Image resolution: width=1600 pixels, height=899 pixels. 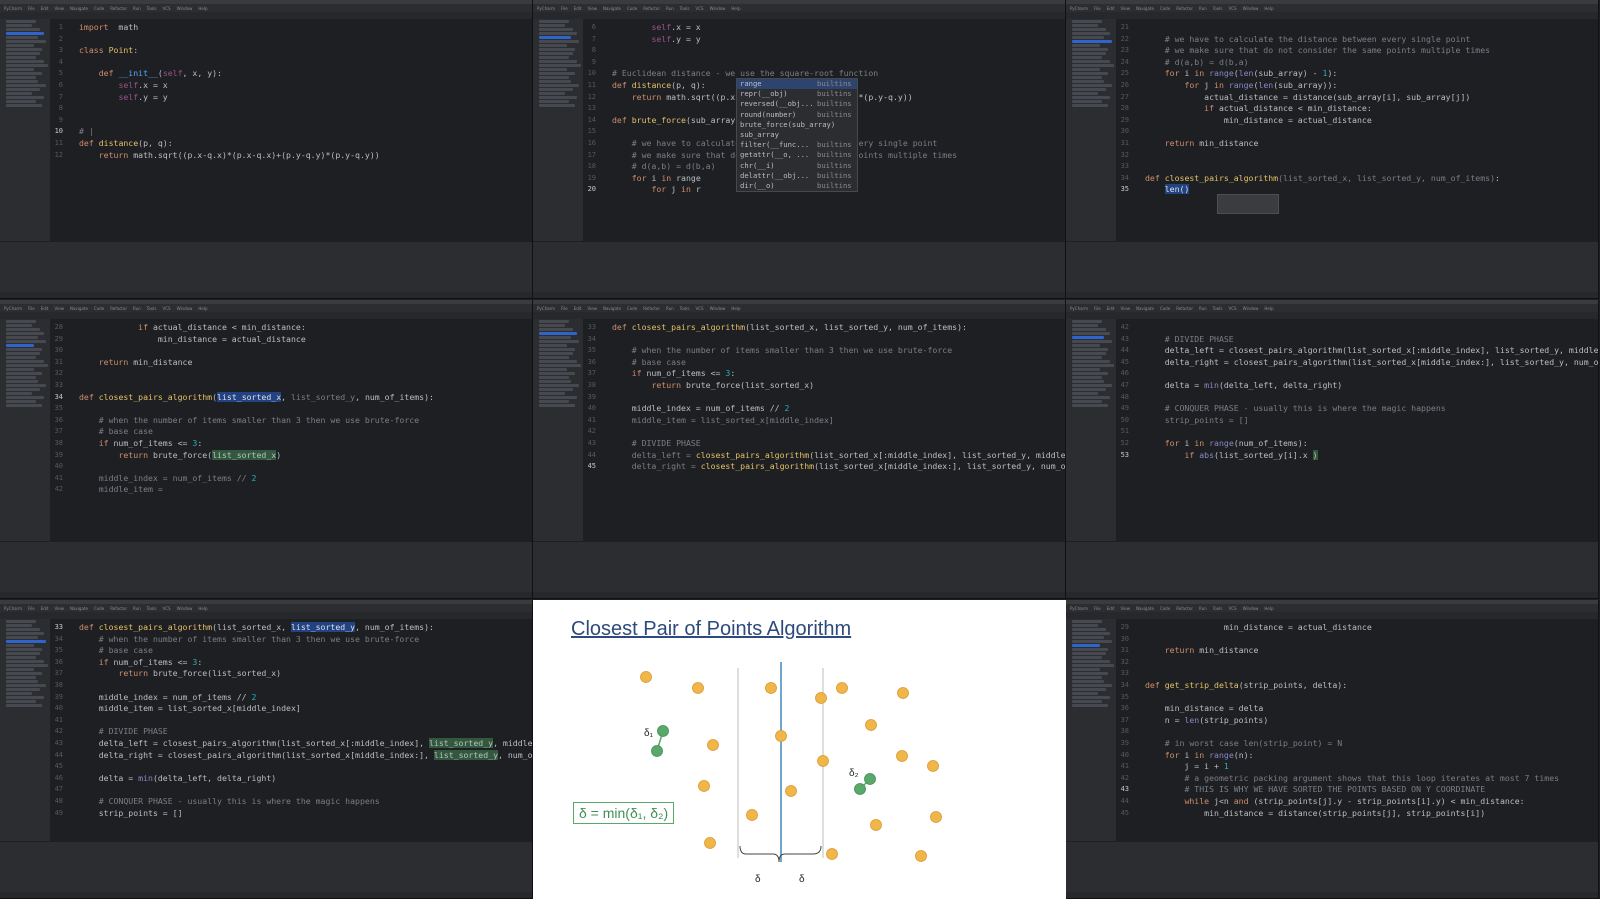 What do you see at coordinates (797, 186) in the screenshot?
I see `autocomplete-item: dir(__o) builtins` at bounding box center [797, 186].